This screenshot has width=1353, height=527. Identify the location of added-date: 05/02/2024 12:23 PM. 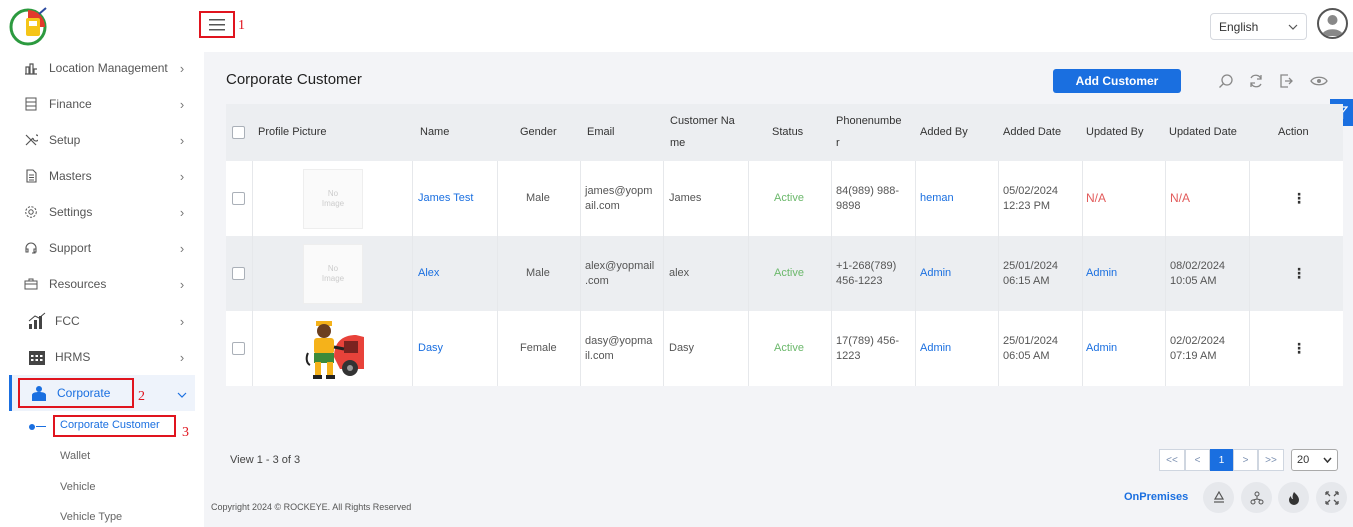
(1031, 198).